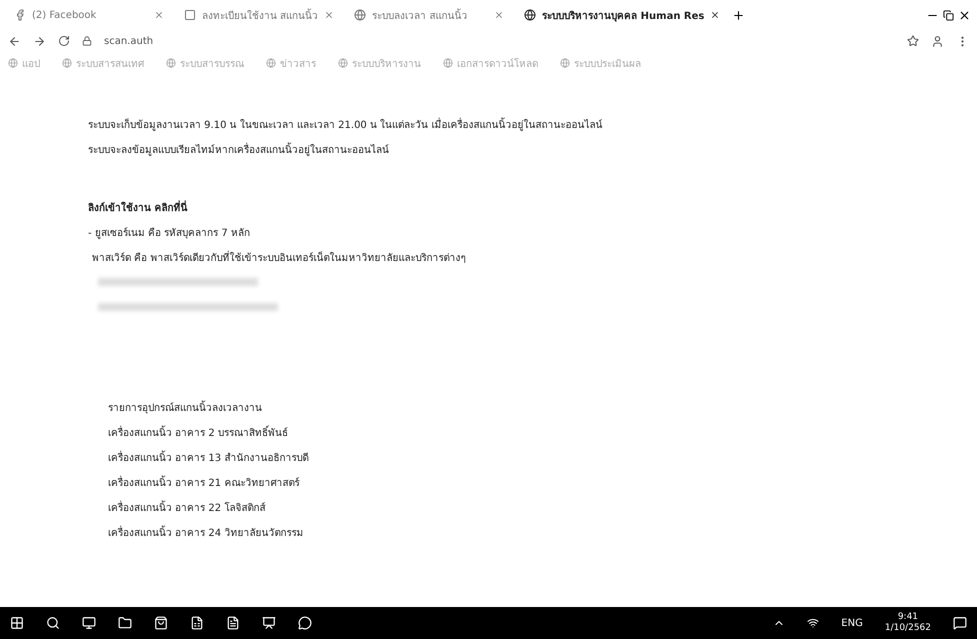  I want to click on bookmark: ระบบสารบรรณ, so click(212, 63).